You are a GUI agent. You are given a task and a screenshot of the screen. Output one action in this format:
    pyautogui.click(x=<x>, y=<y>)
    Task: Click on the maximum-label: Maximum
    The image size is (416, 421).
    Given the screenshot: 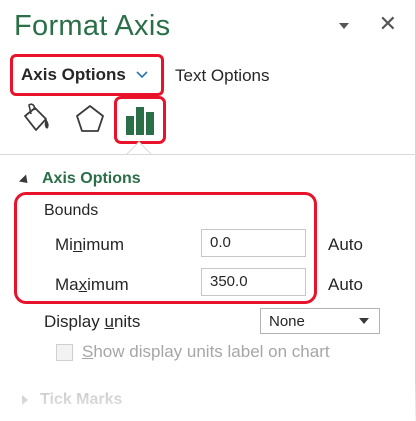 What is the action you would take?
    pyautogui.click(x=92, y=285)
    